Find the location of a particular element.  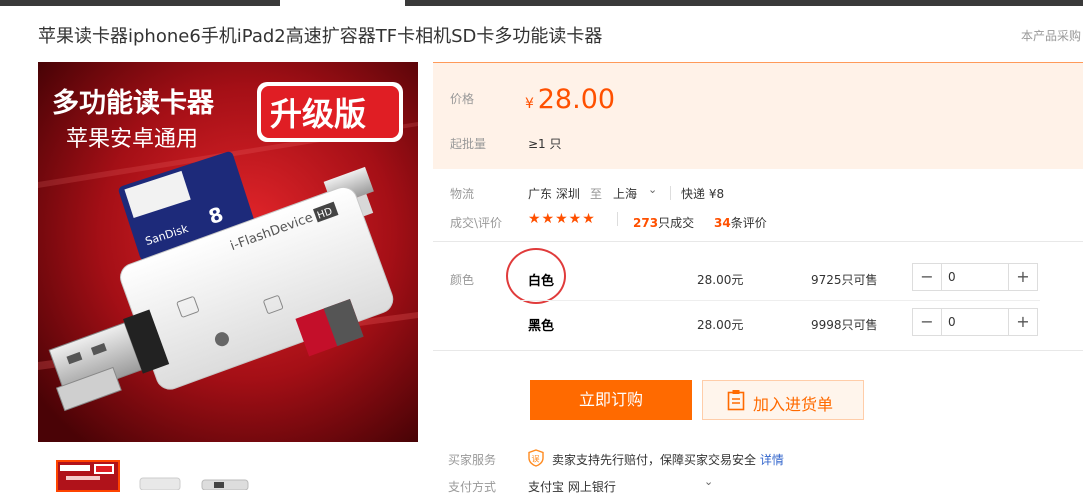

services-label: 买家服务 is located at coordinates (472, 460).